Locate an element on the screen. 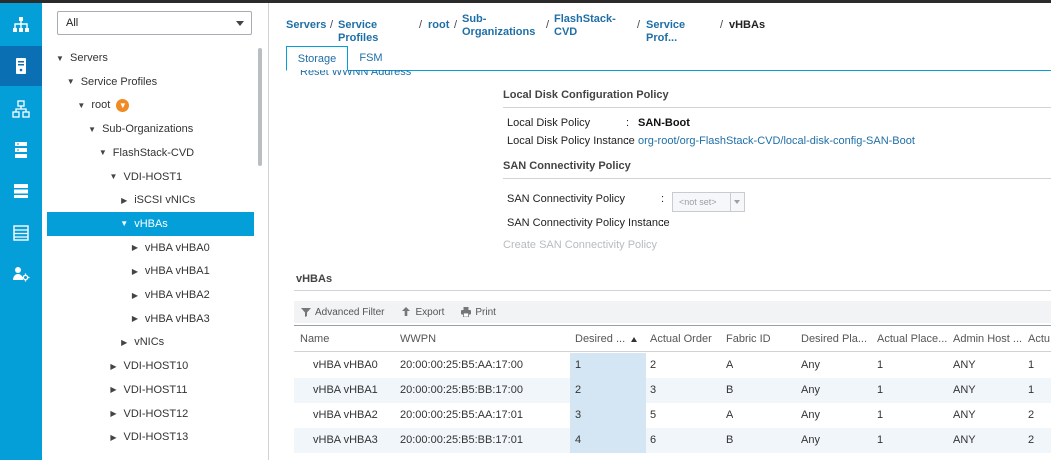 The image size is (1051, 460). tree-node: ▼ VDI-HOST1 is located at coordinates (150, 177).